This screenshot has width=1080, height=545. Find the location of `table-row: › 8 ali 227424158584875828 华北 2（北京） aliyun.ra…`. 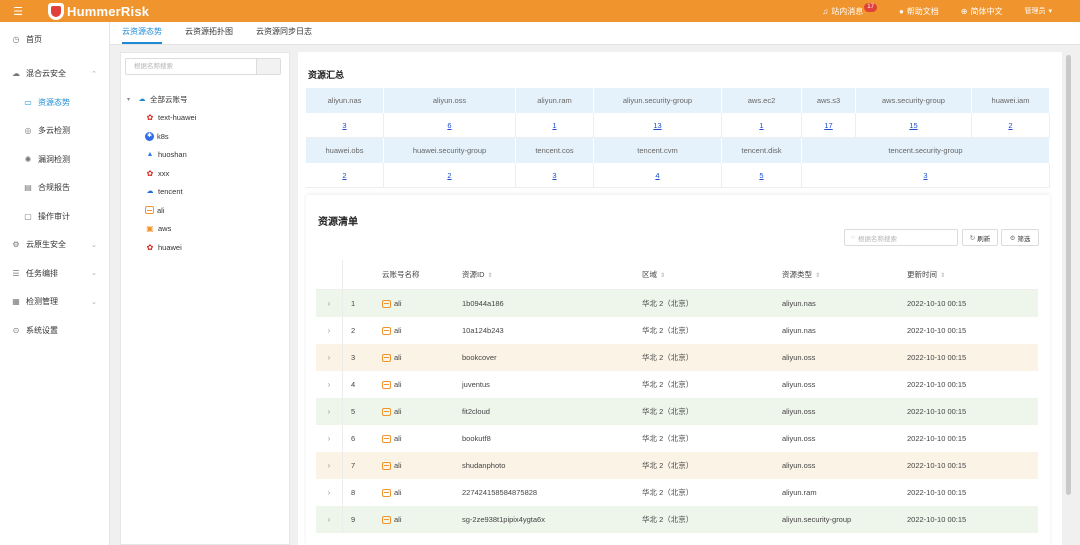

table-row: › 8 ali 227424158584875828 华北 2（北京） aliyun.ra… is located at coordinates (677, 492).